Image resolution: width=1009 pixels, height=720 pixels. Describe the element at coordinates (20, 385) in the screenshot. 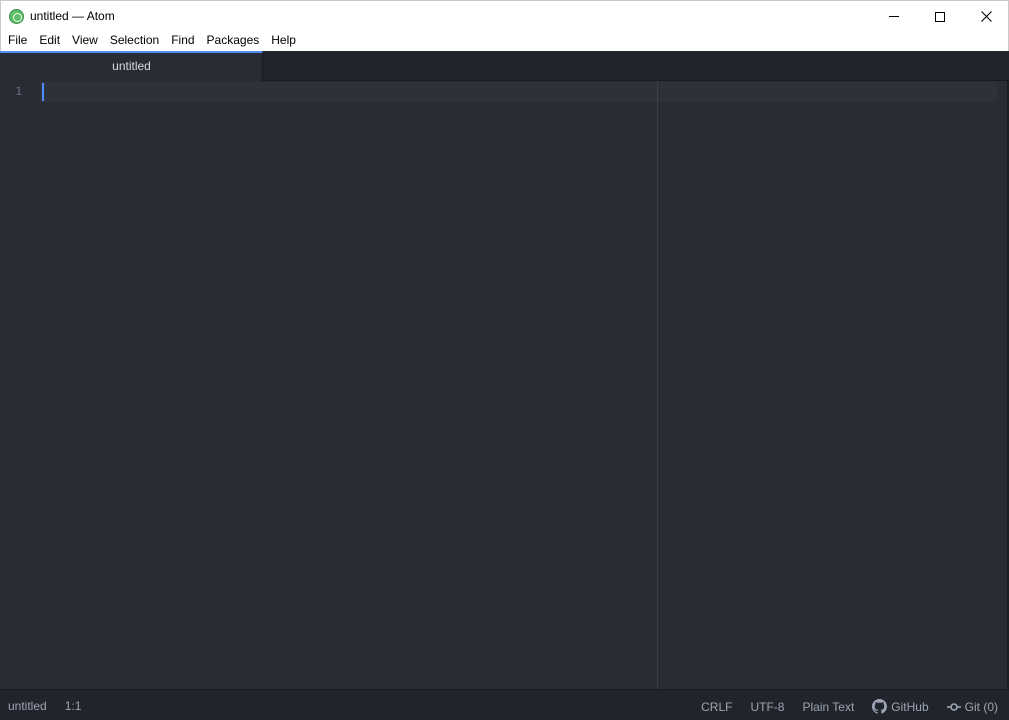

I see `line-number-gutter: 1` at that location.